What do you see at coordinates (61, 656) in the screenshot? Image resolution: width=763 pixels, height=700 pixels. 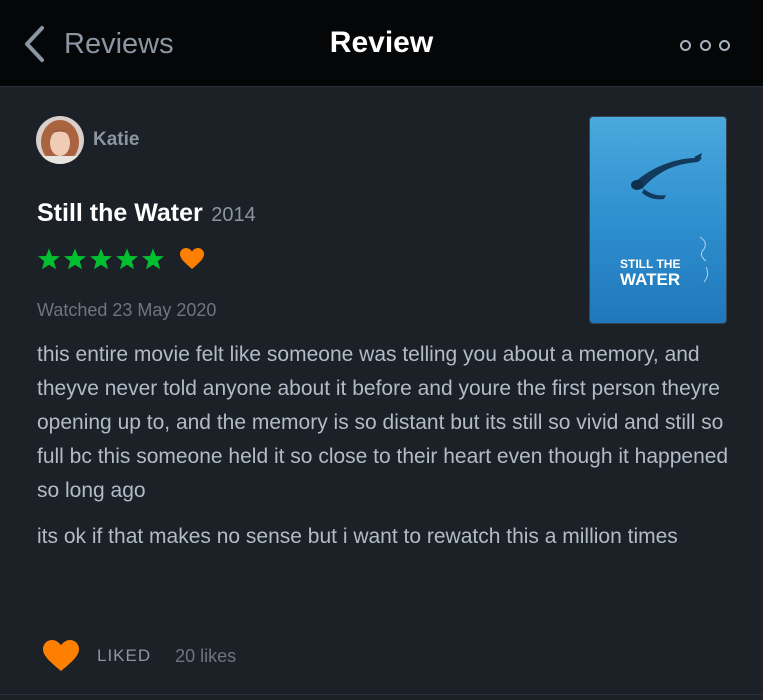 I see `like-heart-icon` at bounding box center [61, 656].